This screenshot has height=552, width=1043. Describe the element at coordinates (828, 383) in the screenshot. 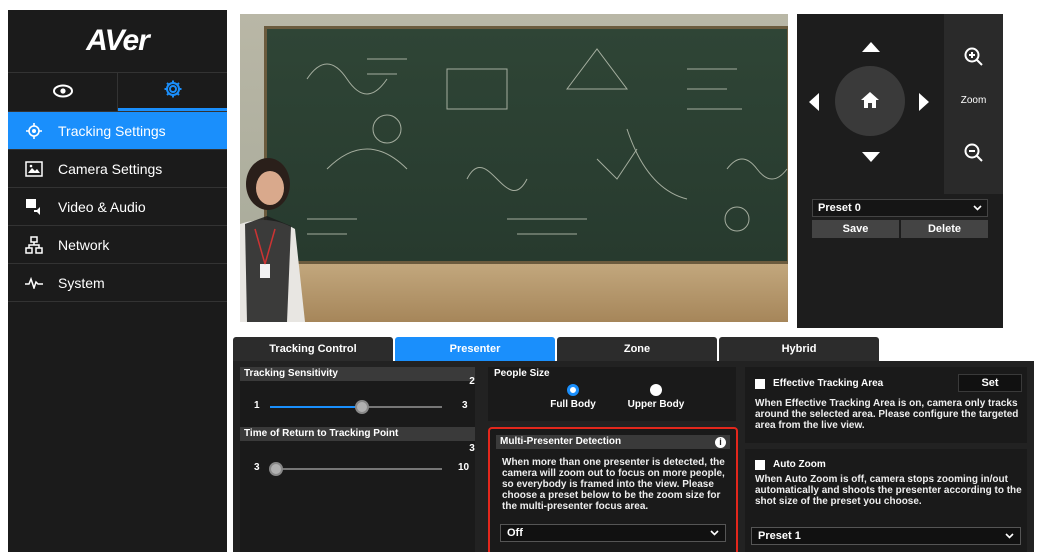

I see `checkbox-label: Effective Tracking Area` at that location.